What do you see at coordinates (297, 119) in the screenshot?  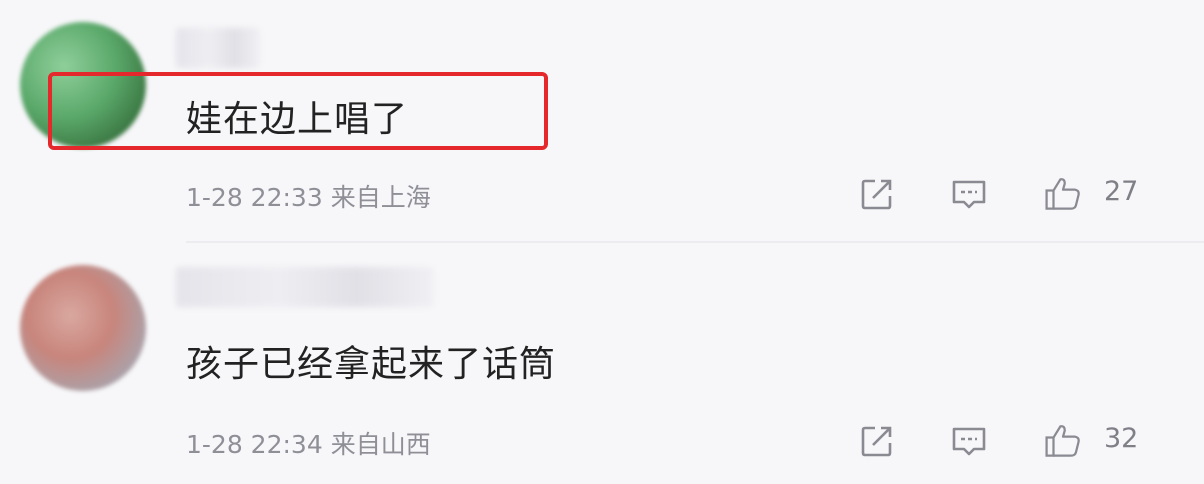 I see `comment-text: 娃在边上唱了` at bounding box center [297, 119].